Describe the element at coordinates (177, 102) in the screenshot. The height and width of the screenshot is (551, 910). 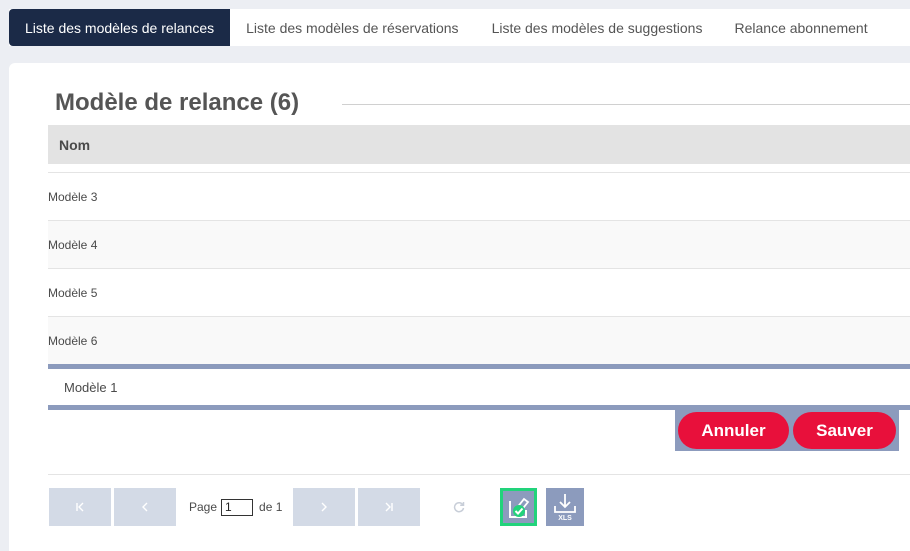
I see `section-title: Modèle de relance (6)` at that location.